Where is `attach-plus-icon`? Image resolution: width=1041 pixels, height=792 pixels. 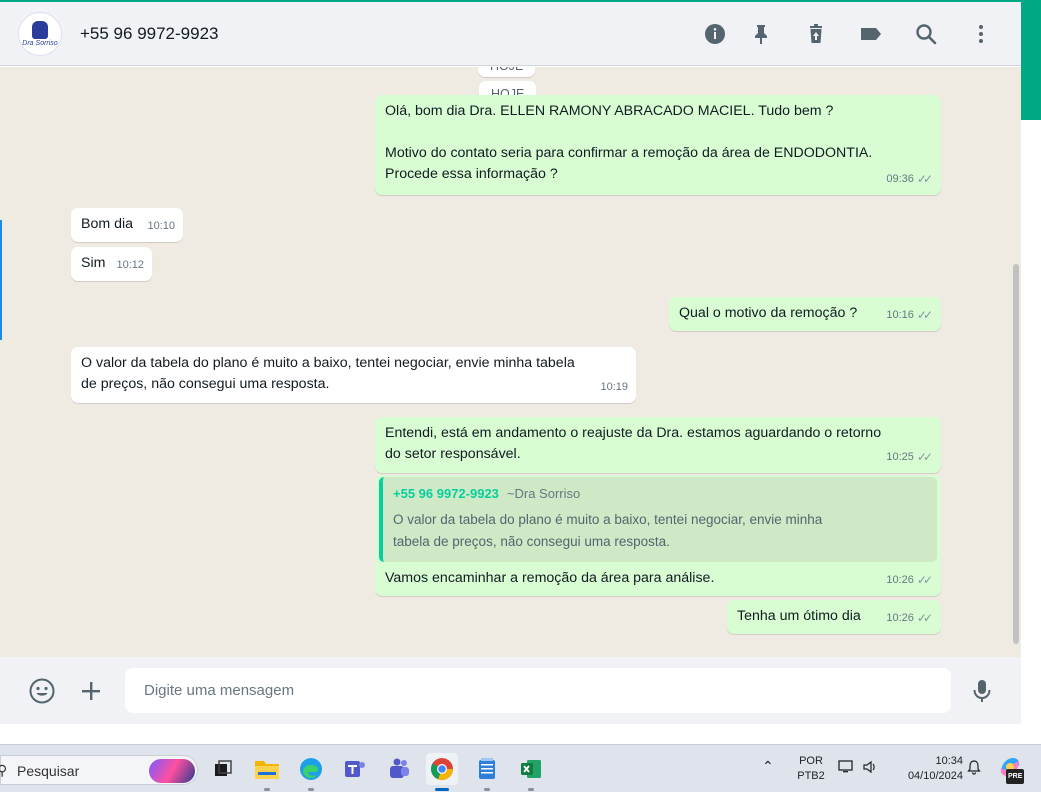
attach-plus-icon is located at coordinates (91, 691).